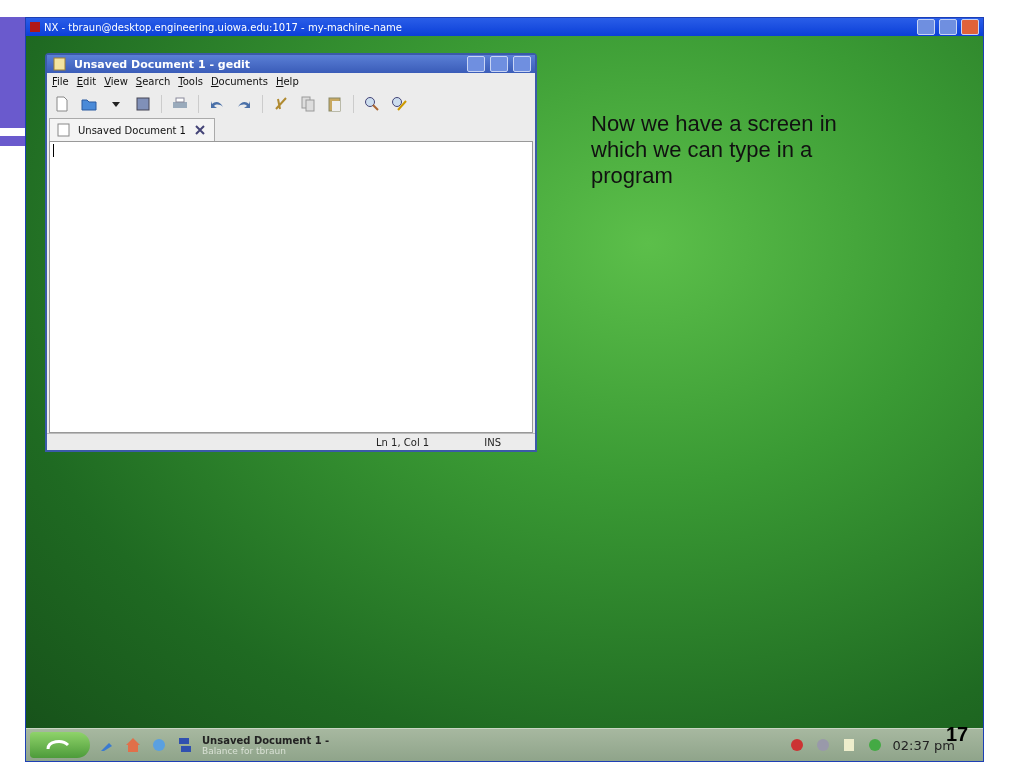 This screenshot has height=768, width=1024. I want to click on workspace-icon, so click(185, 745).